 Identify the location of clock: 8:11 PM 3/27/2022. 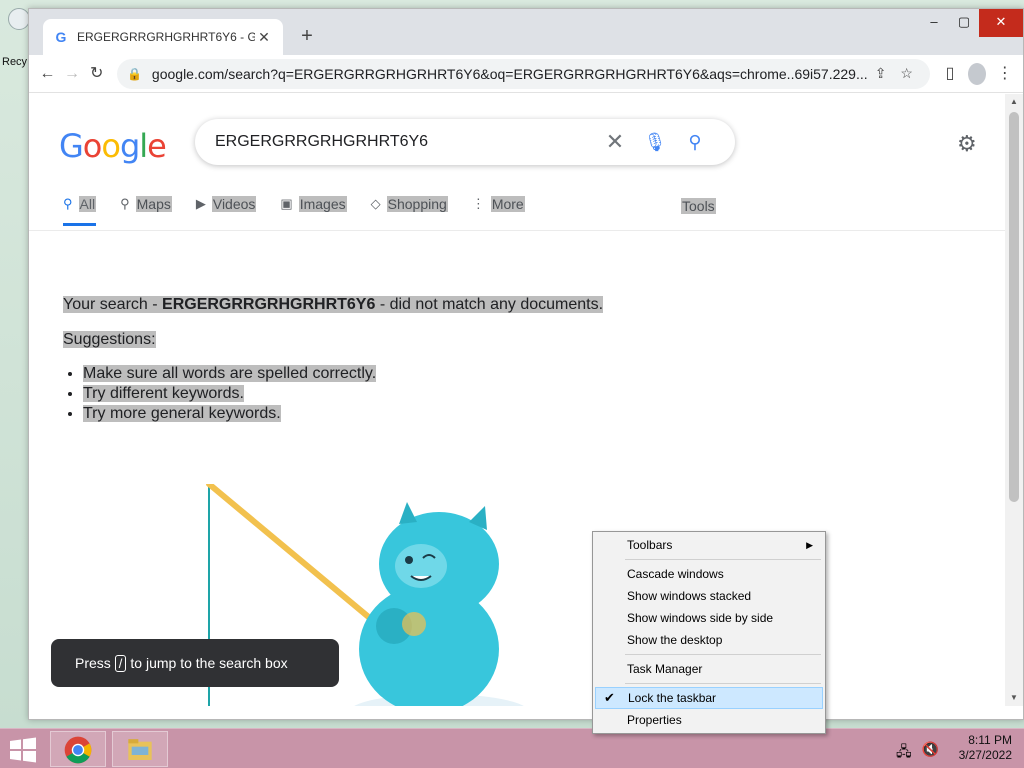
(985, 748).